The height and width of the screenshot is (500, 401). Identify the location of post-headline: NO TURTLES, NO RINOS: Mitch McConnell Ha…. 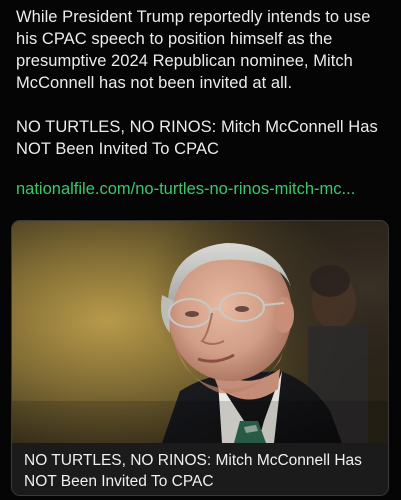
(202, 138).